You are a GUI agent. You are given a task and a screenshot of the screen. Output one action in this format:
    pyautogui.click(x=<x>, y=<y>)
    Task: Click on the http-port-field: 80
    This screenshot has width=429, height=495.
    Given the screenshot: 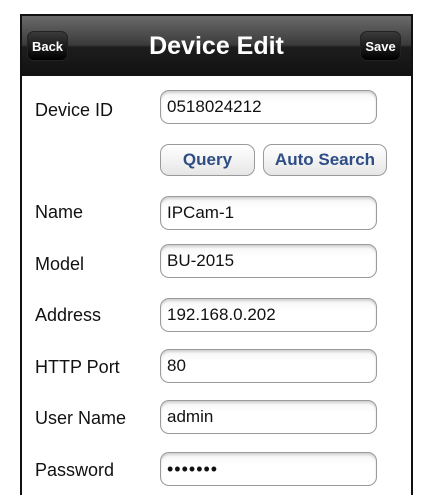 What is the action you would take?
    pyautogui.click(x=268, y=366)
    